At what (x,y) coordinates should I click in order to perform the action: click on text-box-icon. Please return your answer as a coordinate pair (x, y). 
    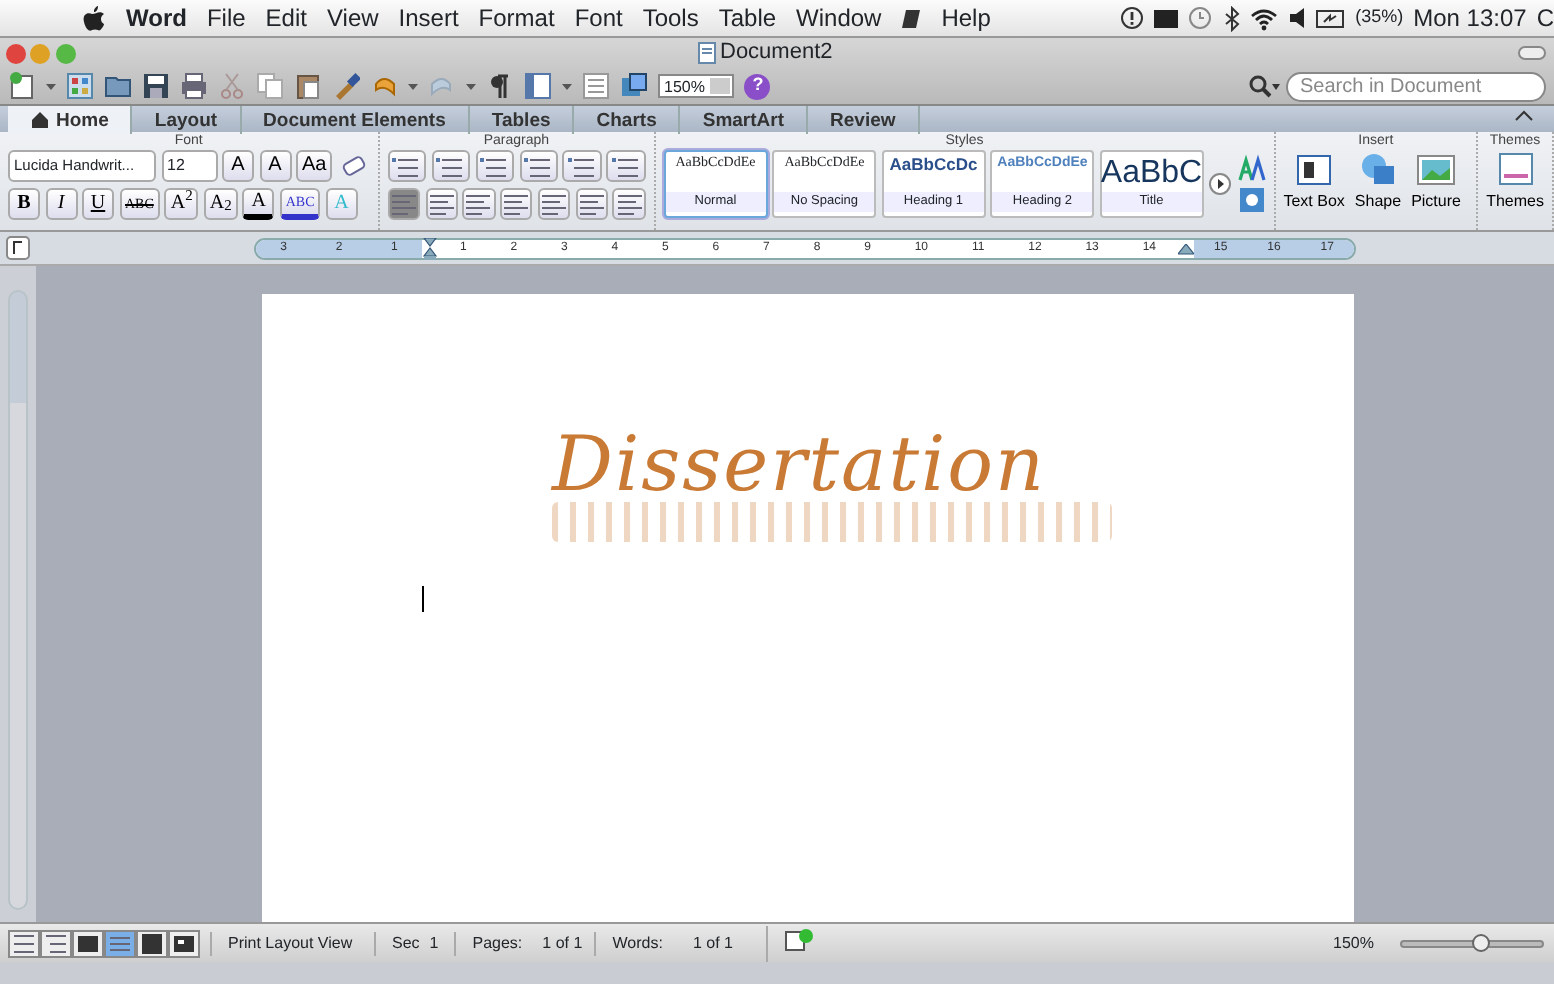
    Looking at the image, I should click on (1314, 170).